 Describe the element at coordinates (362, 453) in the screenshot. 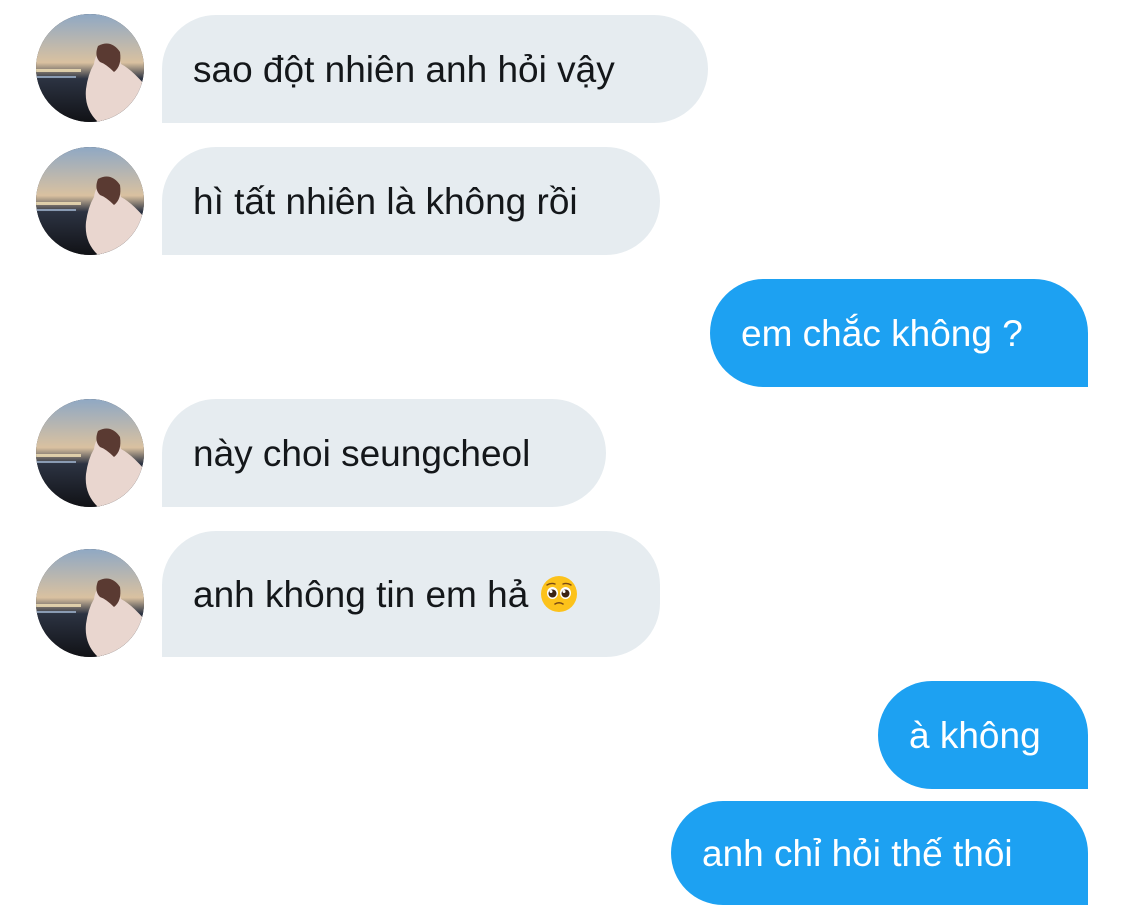

I see `message-text: này choi seungcheol` at that location.